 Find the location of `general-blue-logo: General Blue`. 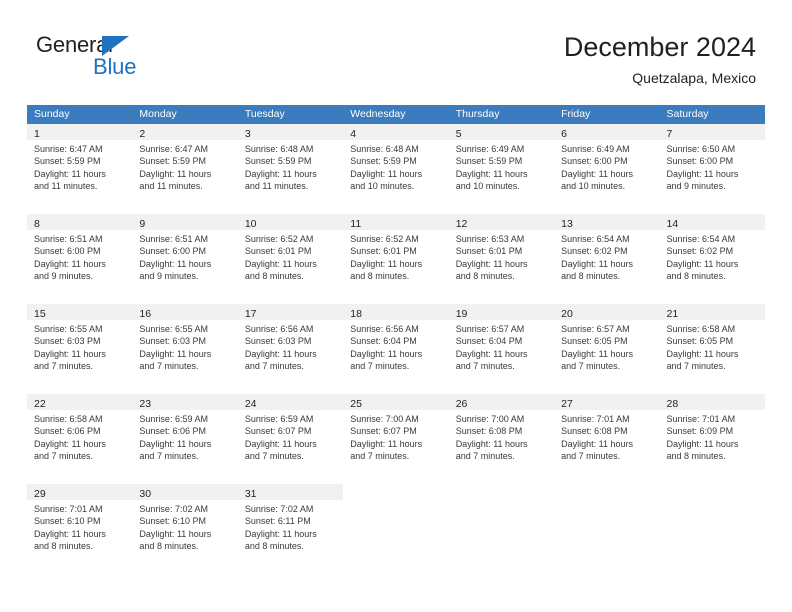

general-blue-logo: General Blue is located at coordinates (116, 59).